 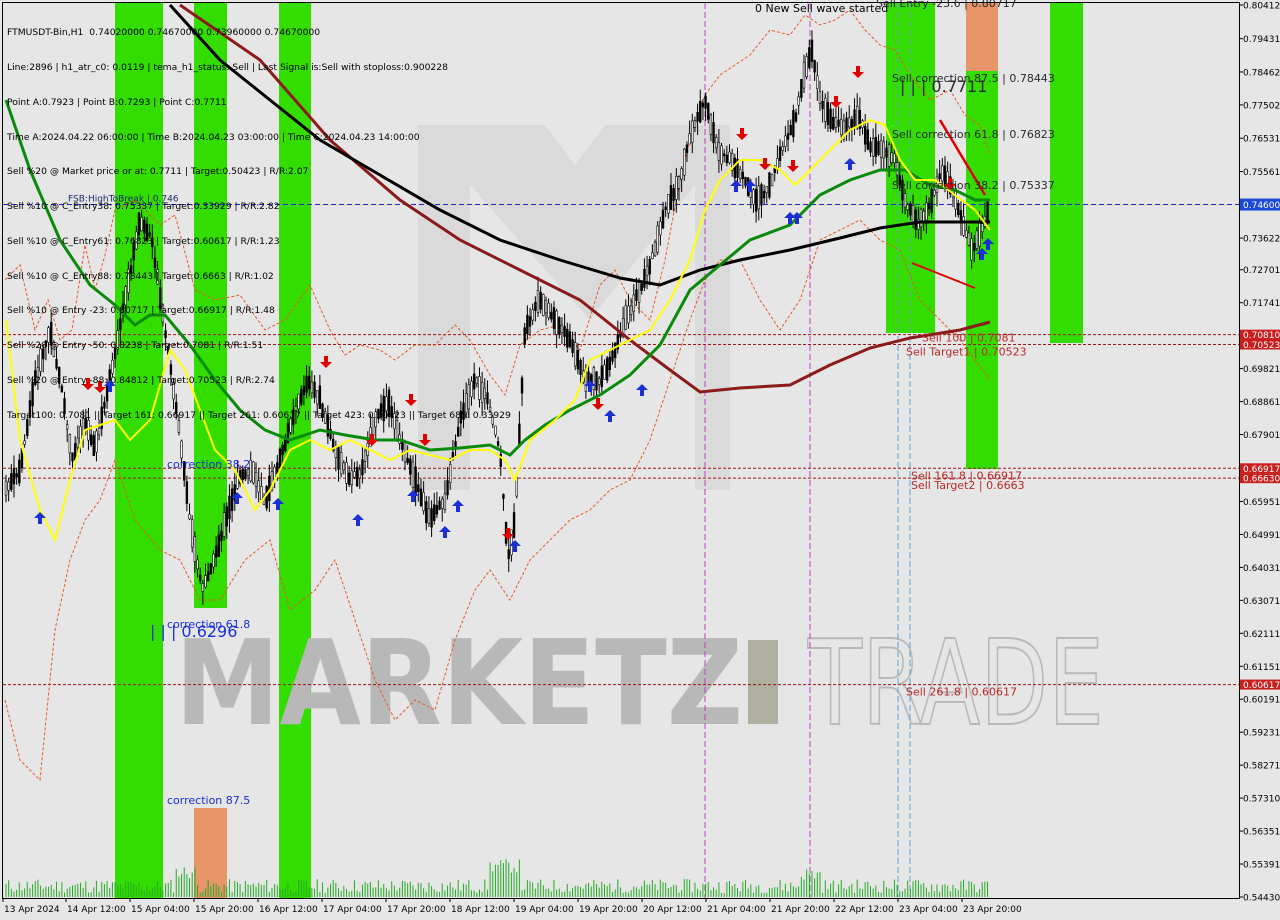 I want to click on time-tick-label: 23 Apr 20:00, so click(x=992, y=910).